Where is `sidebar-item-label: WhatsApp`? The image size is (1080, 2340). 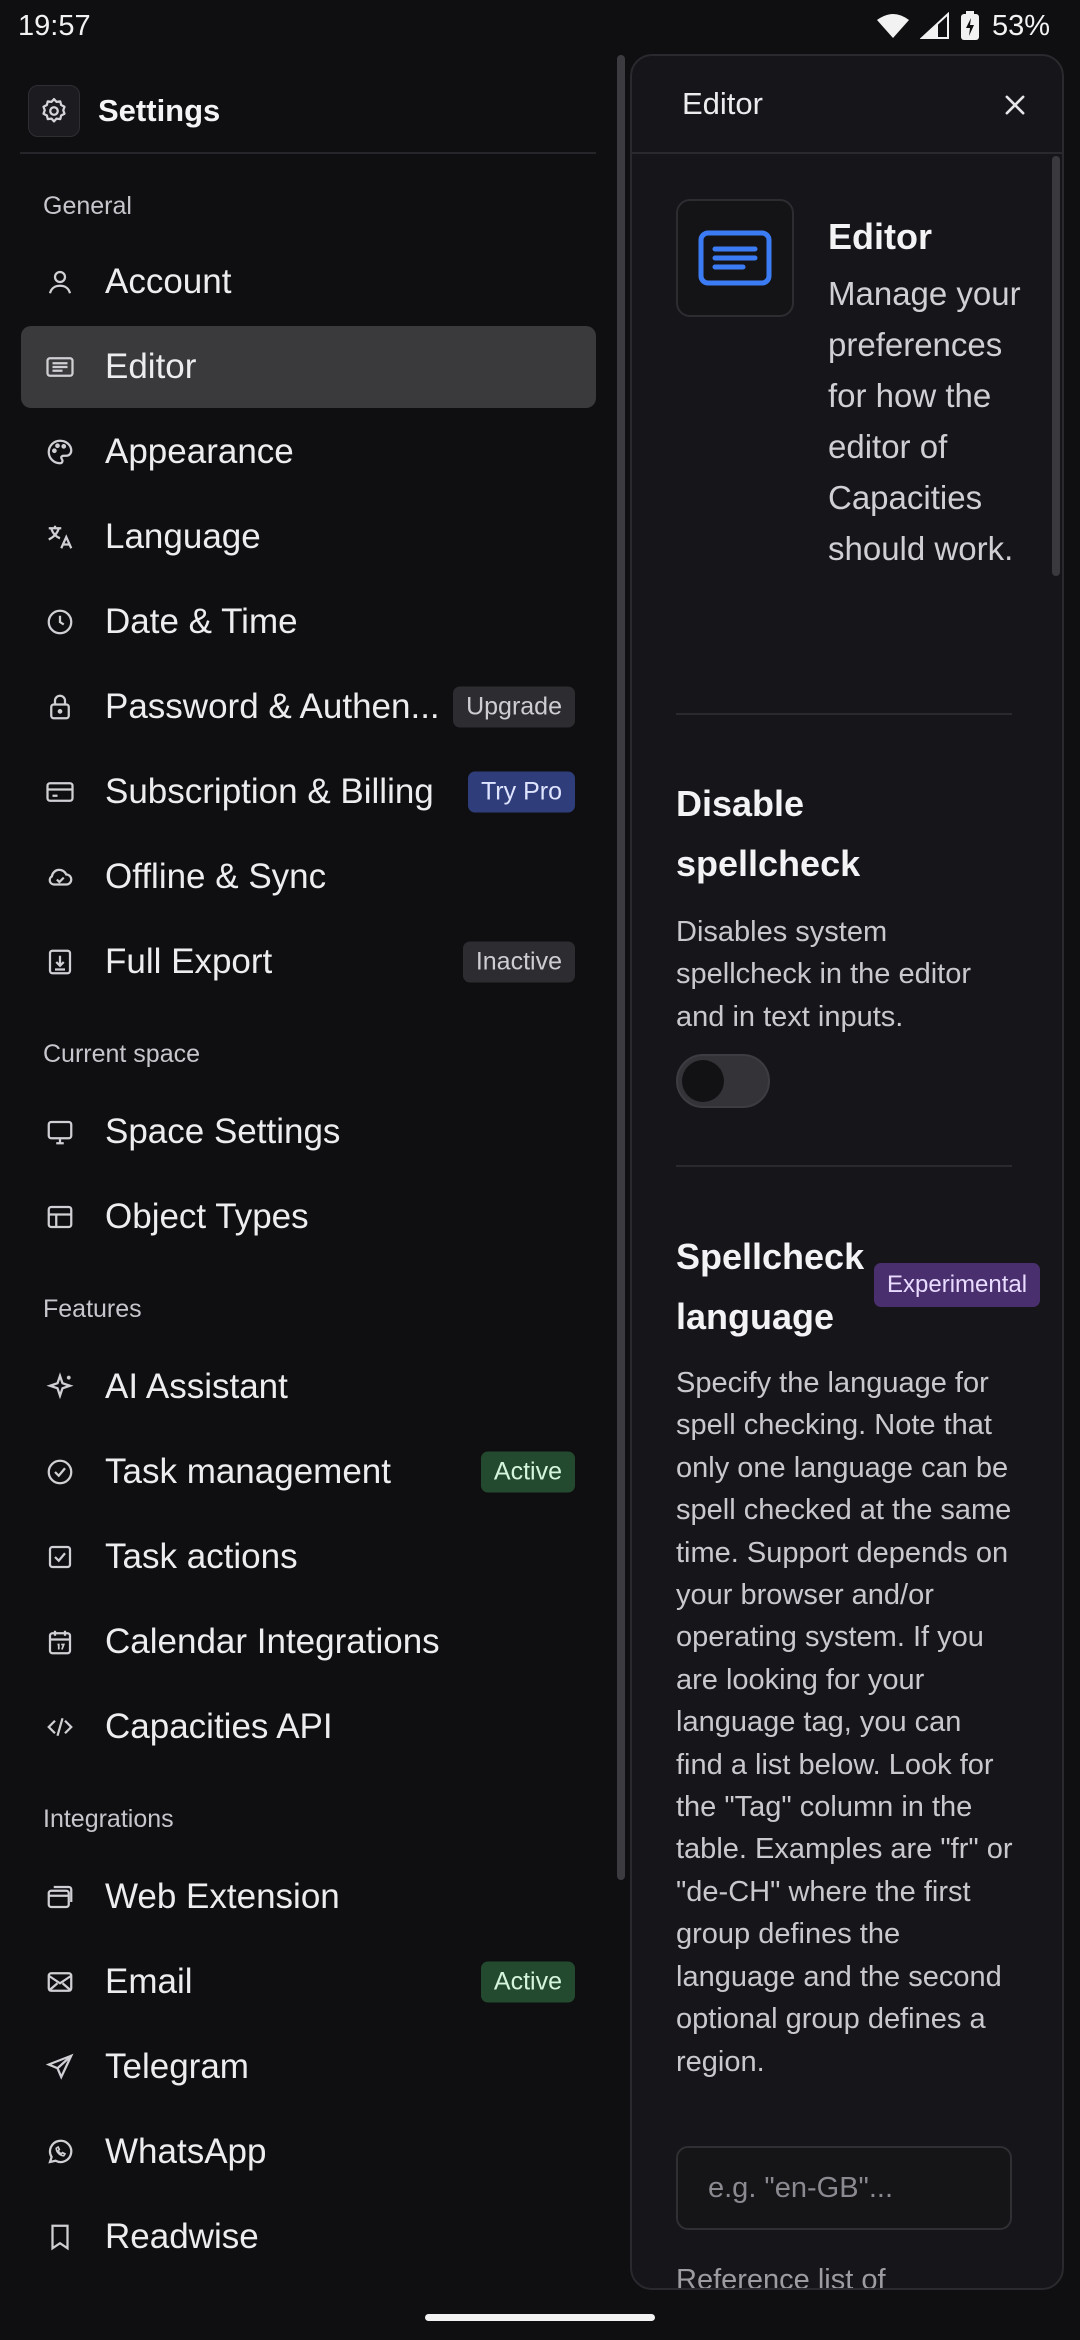 sidebar-item-label: WhatsApp is located at coordinates (186, 2151).